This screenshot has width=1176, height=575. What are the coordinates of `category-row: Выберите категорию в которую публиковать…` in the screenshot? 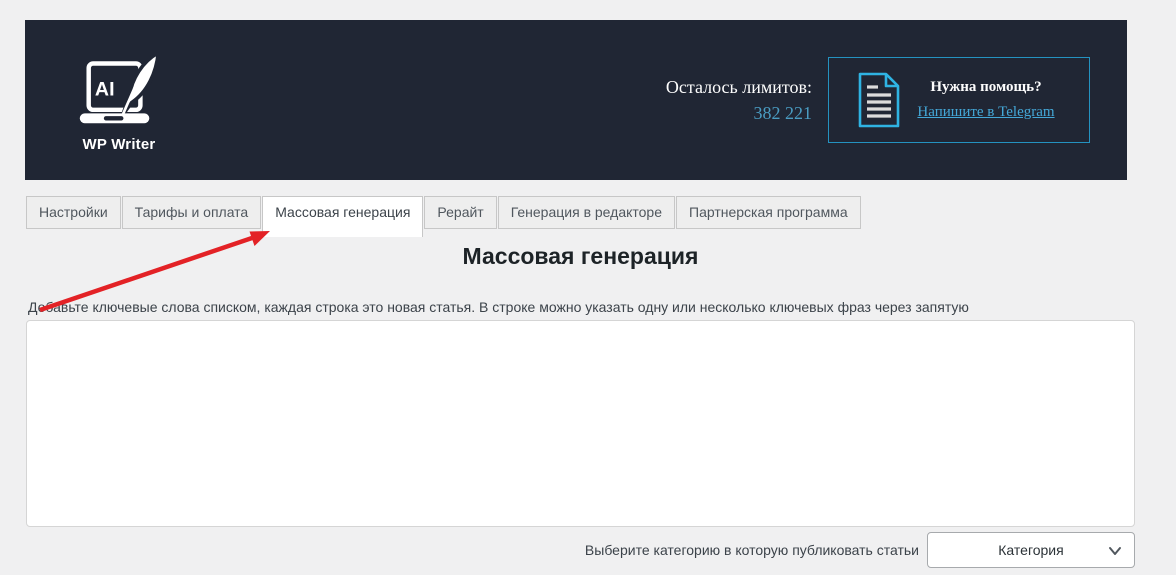 It's located at (580, 550).